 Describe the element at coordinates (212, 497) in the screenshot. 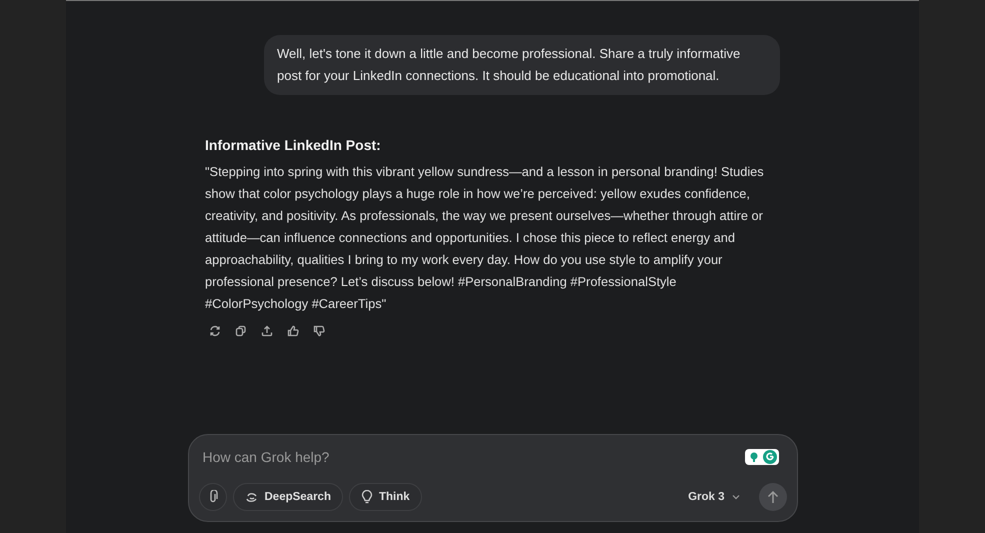

I see `attach-button` at that location.